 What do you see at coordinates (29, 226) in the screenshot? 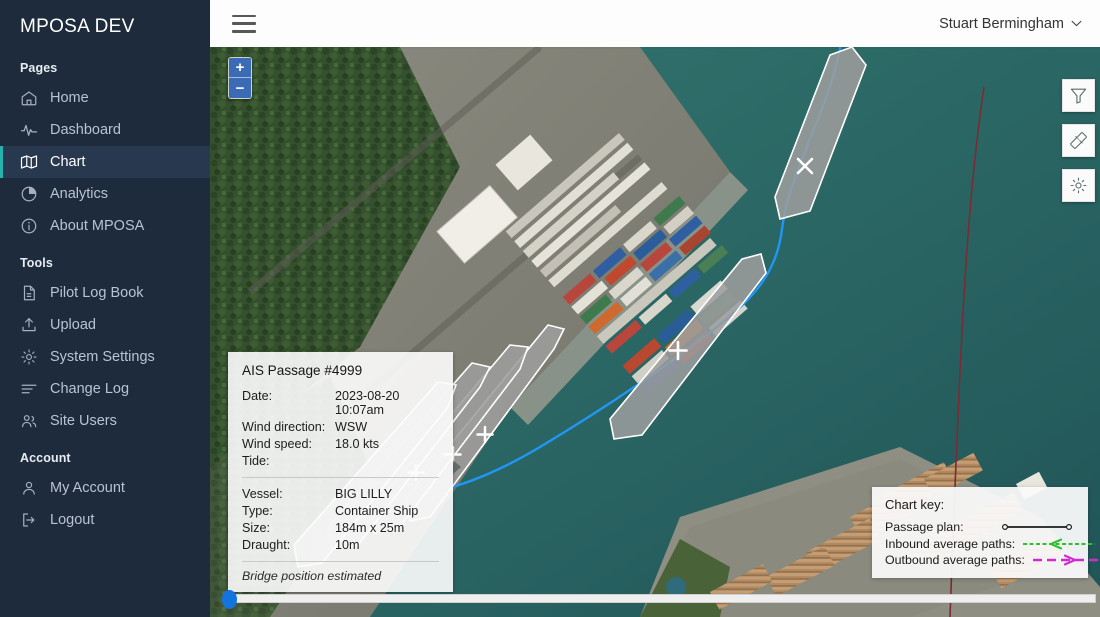
I see `info-circle-icon` at bounding box center [29, 226].